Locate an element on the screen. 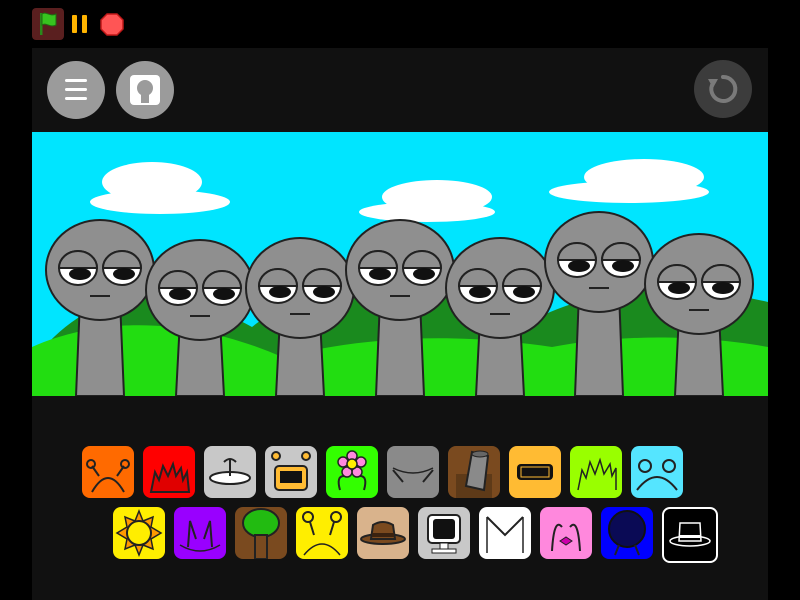  hamburger-icon is located at coordinates (76, 89).